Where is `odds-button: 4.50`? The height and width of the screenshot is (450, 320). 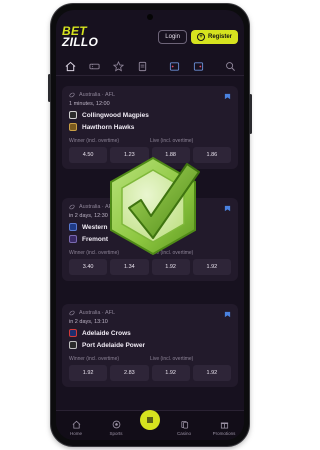 odds-button: 4.50 is located at coordinates (88, 155).